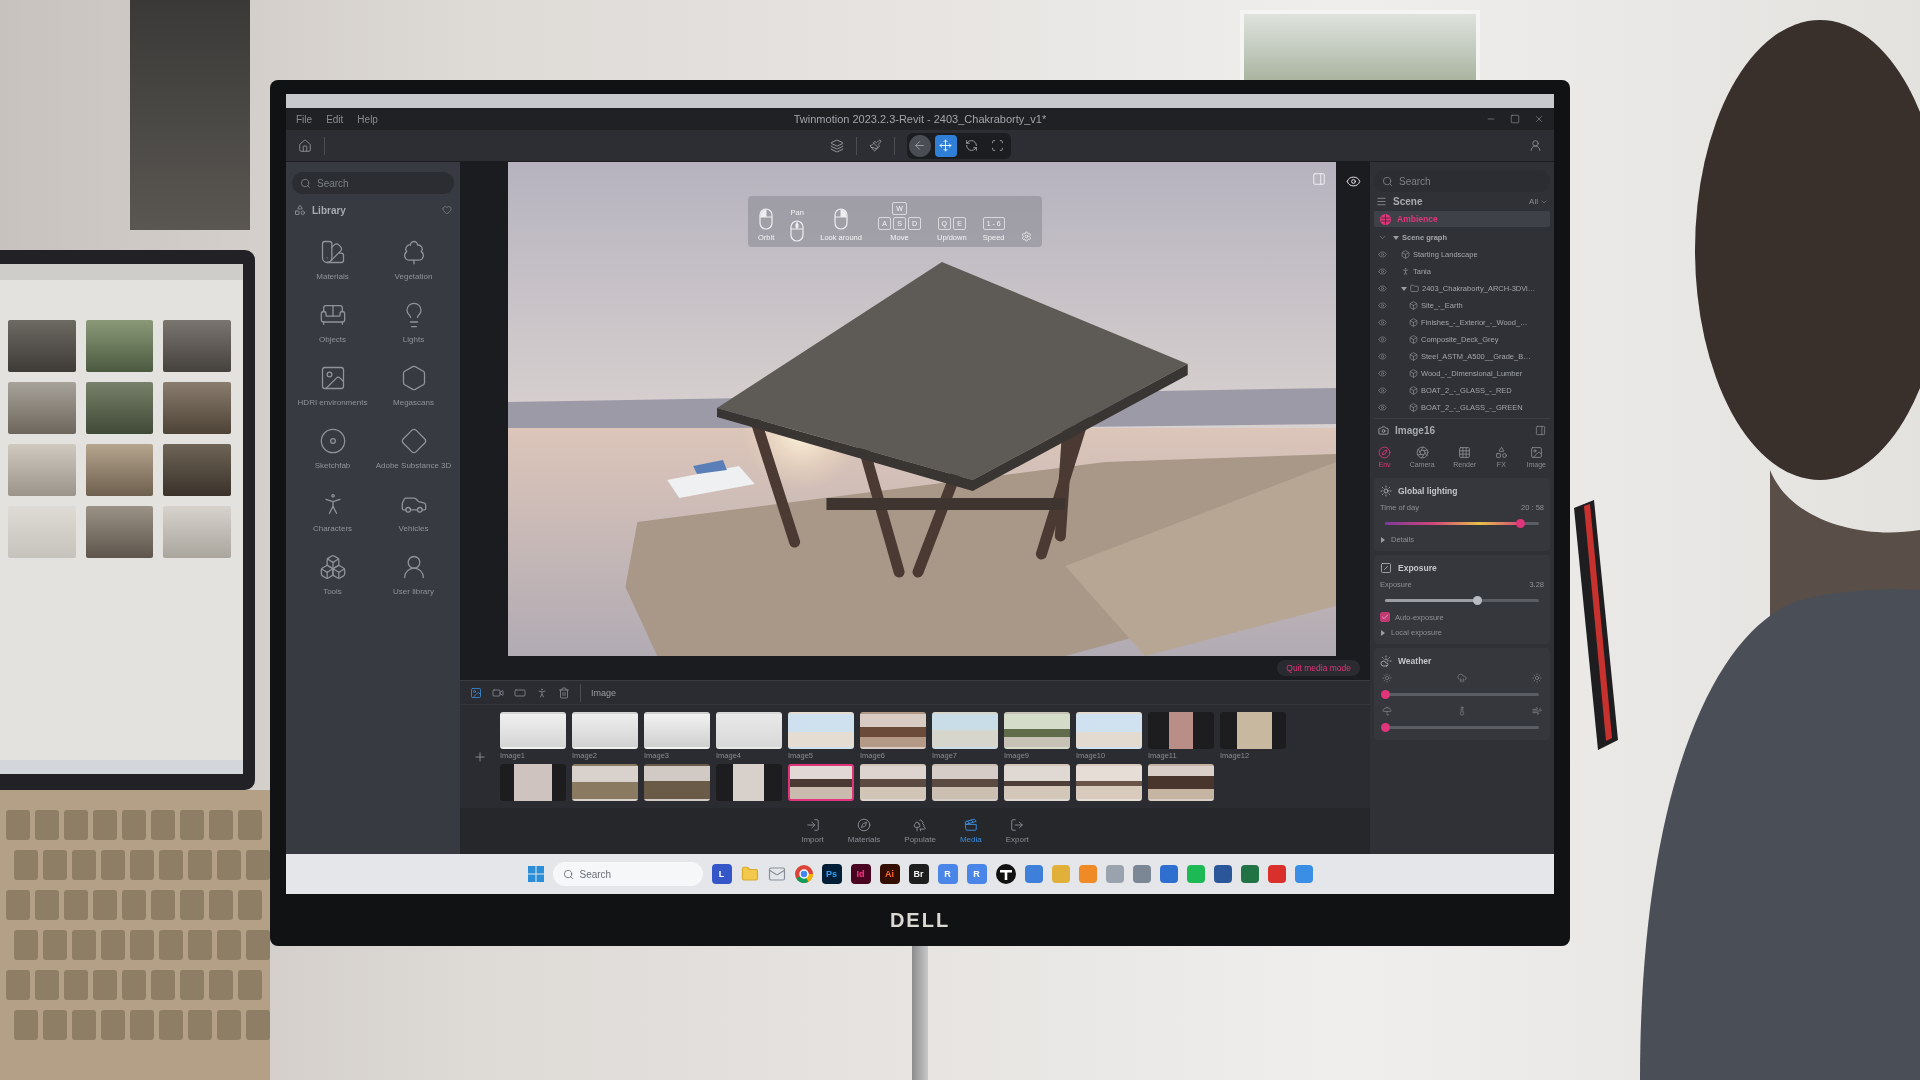 The height and width of the screenshot is (1080, 1920). I want to click on ring-logo-icon, so click(803, 874).